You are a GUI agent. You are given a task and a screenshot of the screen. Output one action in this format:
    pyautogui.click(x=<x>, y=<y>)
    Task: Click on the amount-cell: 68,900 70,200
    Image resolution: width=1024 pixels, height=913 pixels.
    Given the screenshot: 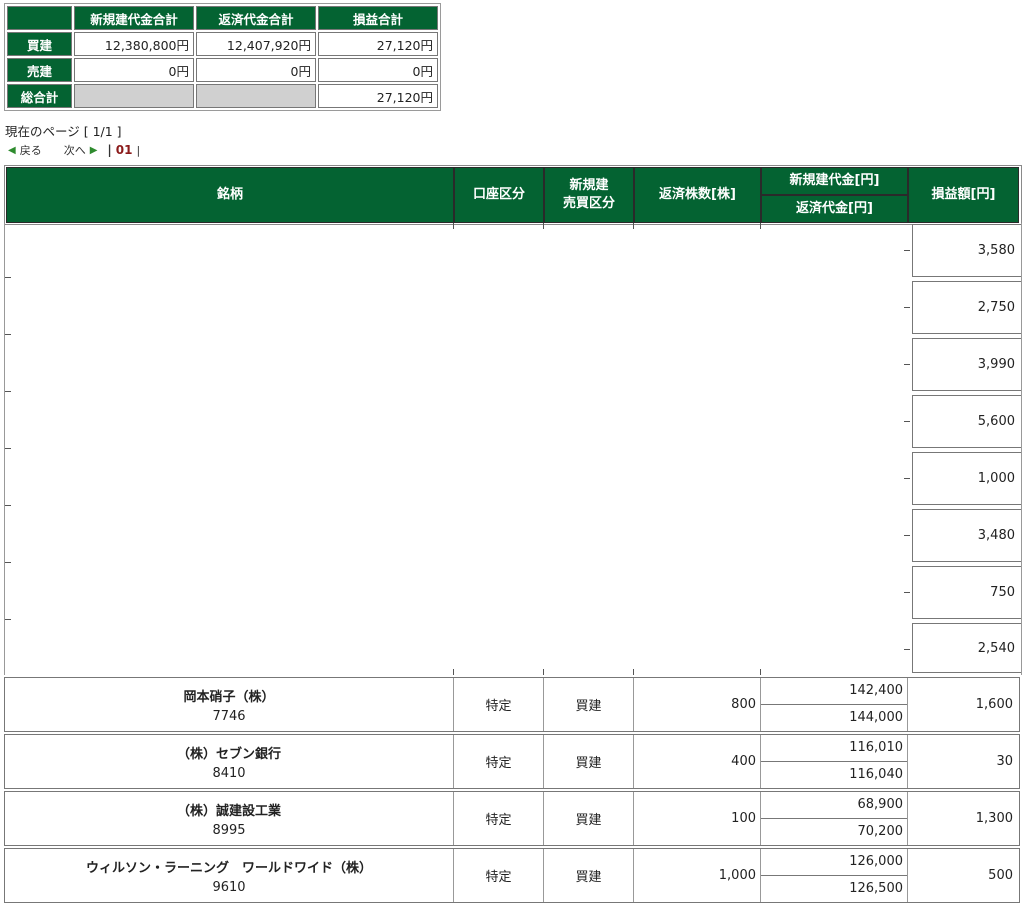 What is the action you would take?
    pyautogui.click(x=834, y=818)
    